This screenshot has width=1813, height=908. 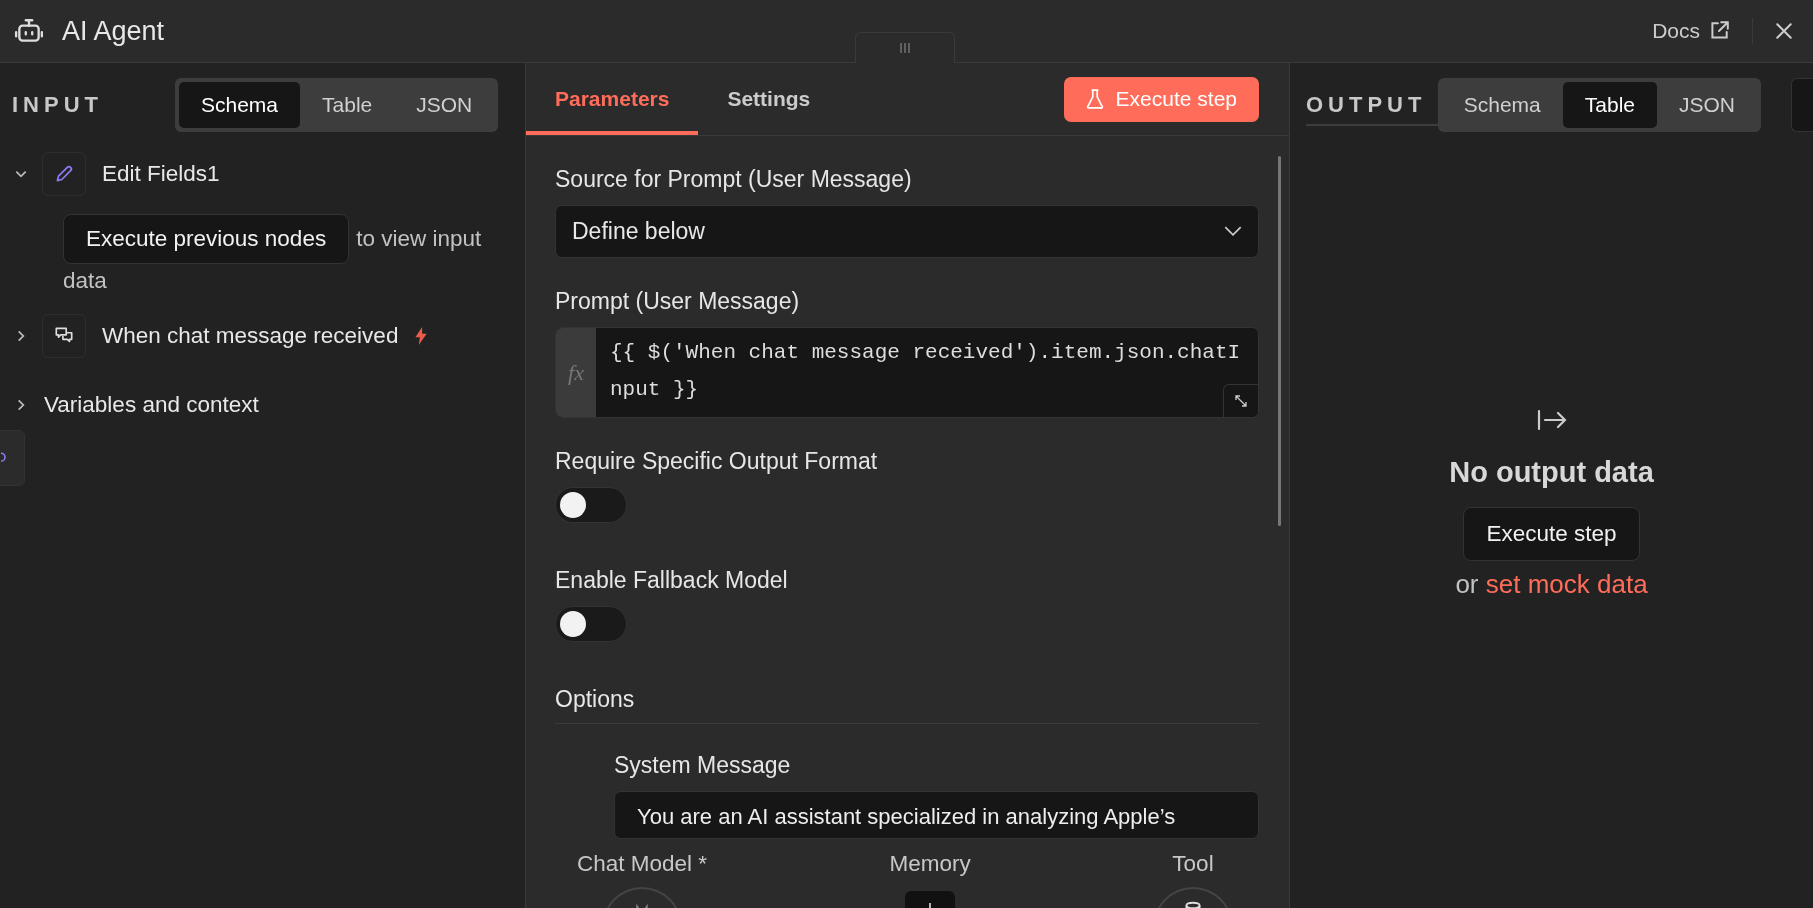 What do you see at coordinates (907, 231) in the screenshot?
I see `select-field: Define below` at bounding box center [907, 231].